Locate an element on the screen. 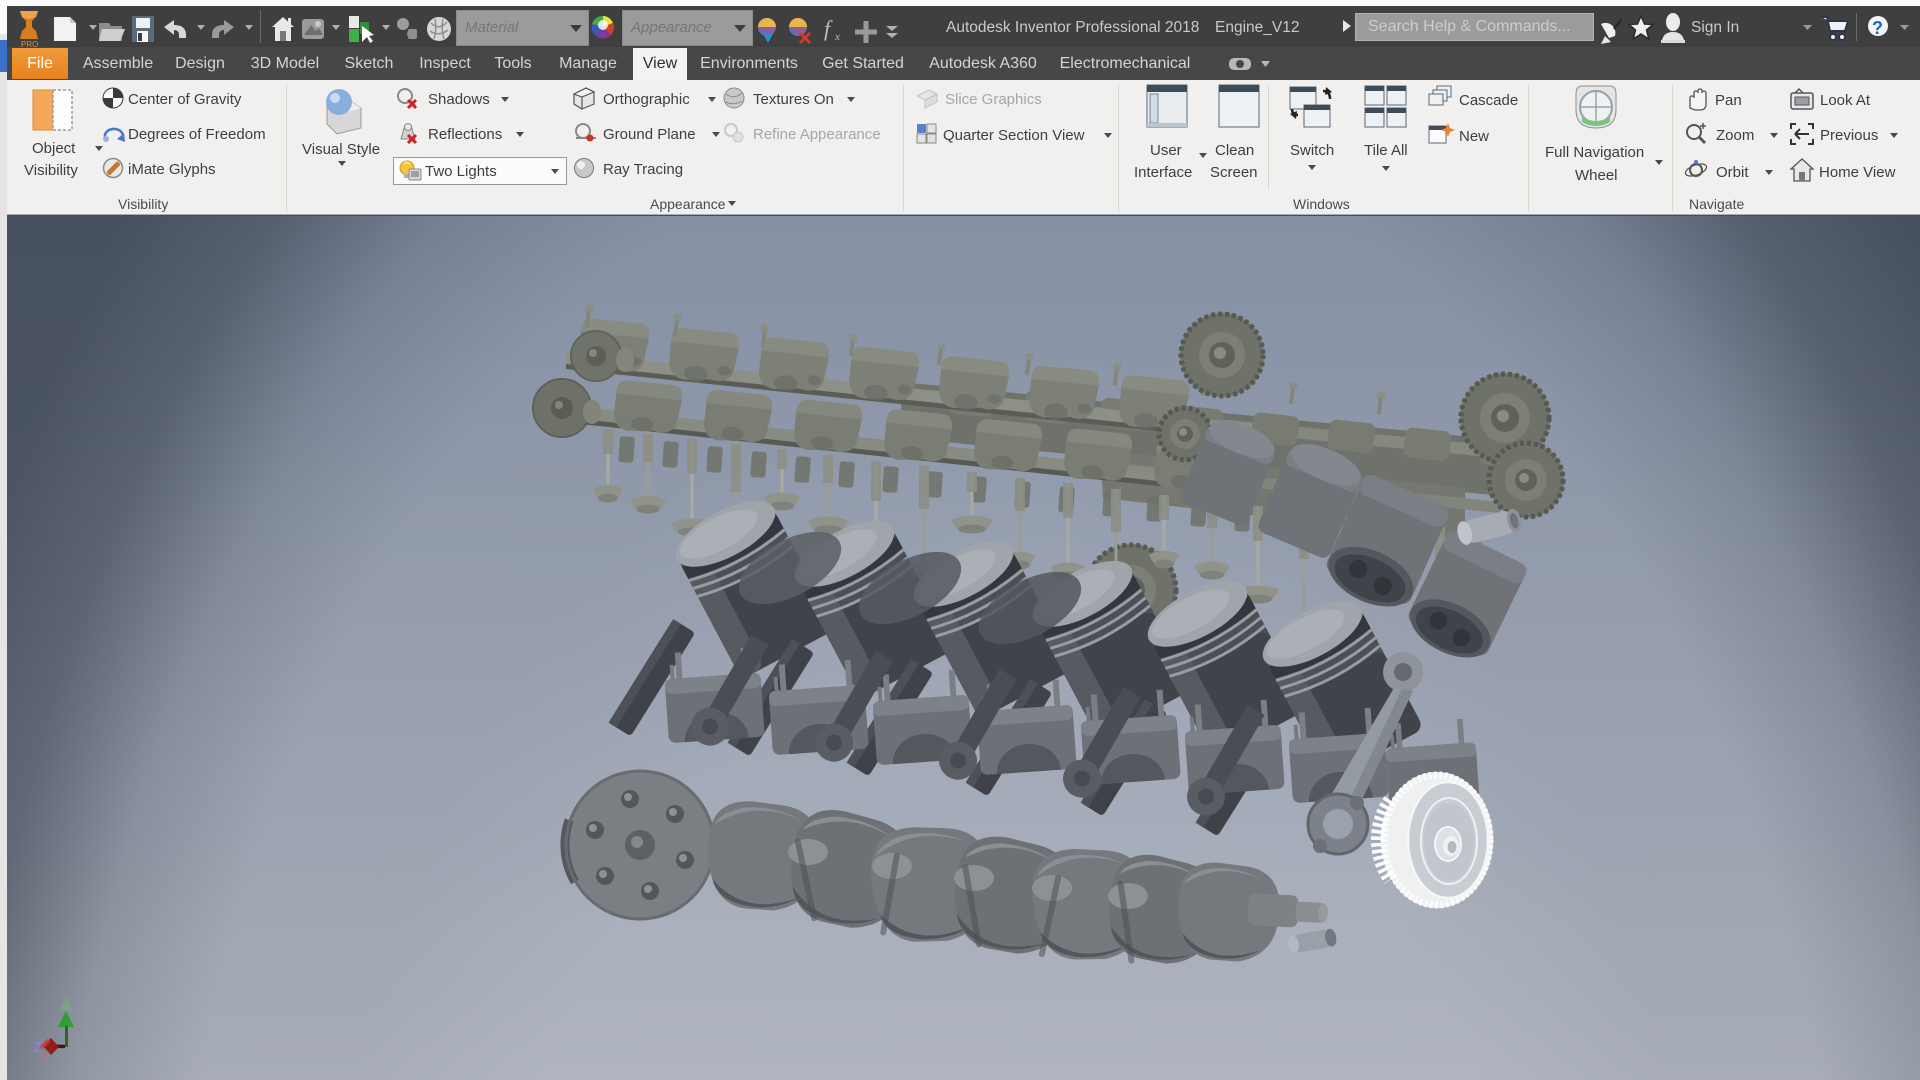 Image resolution: width=1920 pixels, height=1080 pixels. svg-text: PRO is located at coordinates (29, 43).